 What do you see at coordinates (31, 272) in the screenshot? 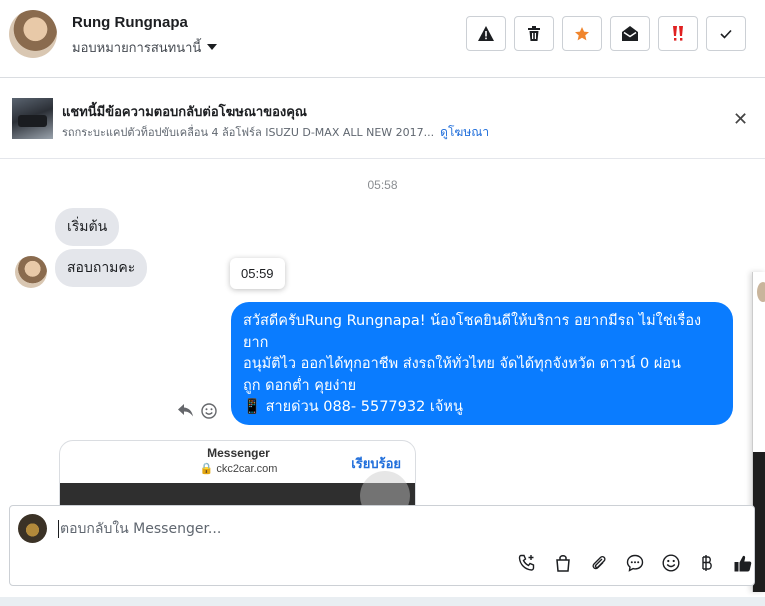
I see `contact-avatar-small` at bounding box center [31, 272].